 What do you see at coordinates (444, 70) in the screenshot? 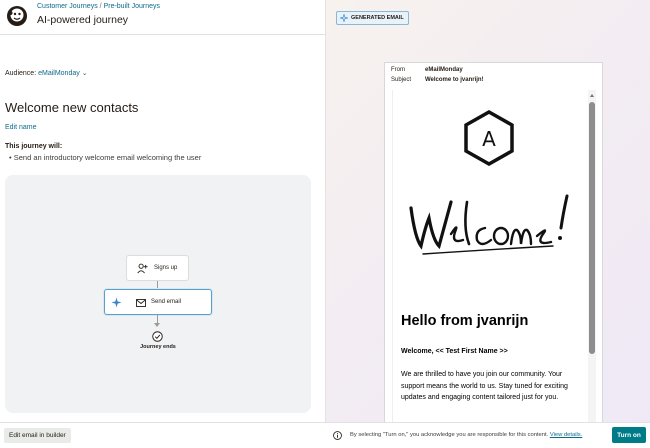
I see `from-value: eMailMonday` at bounding box center [444, 70].